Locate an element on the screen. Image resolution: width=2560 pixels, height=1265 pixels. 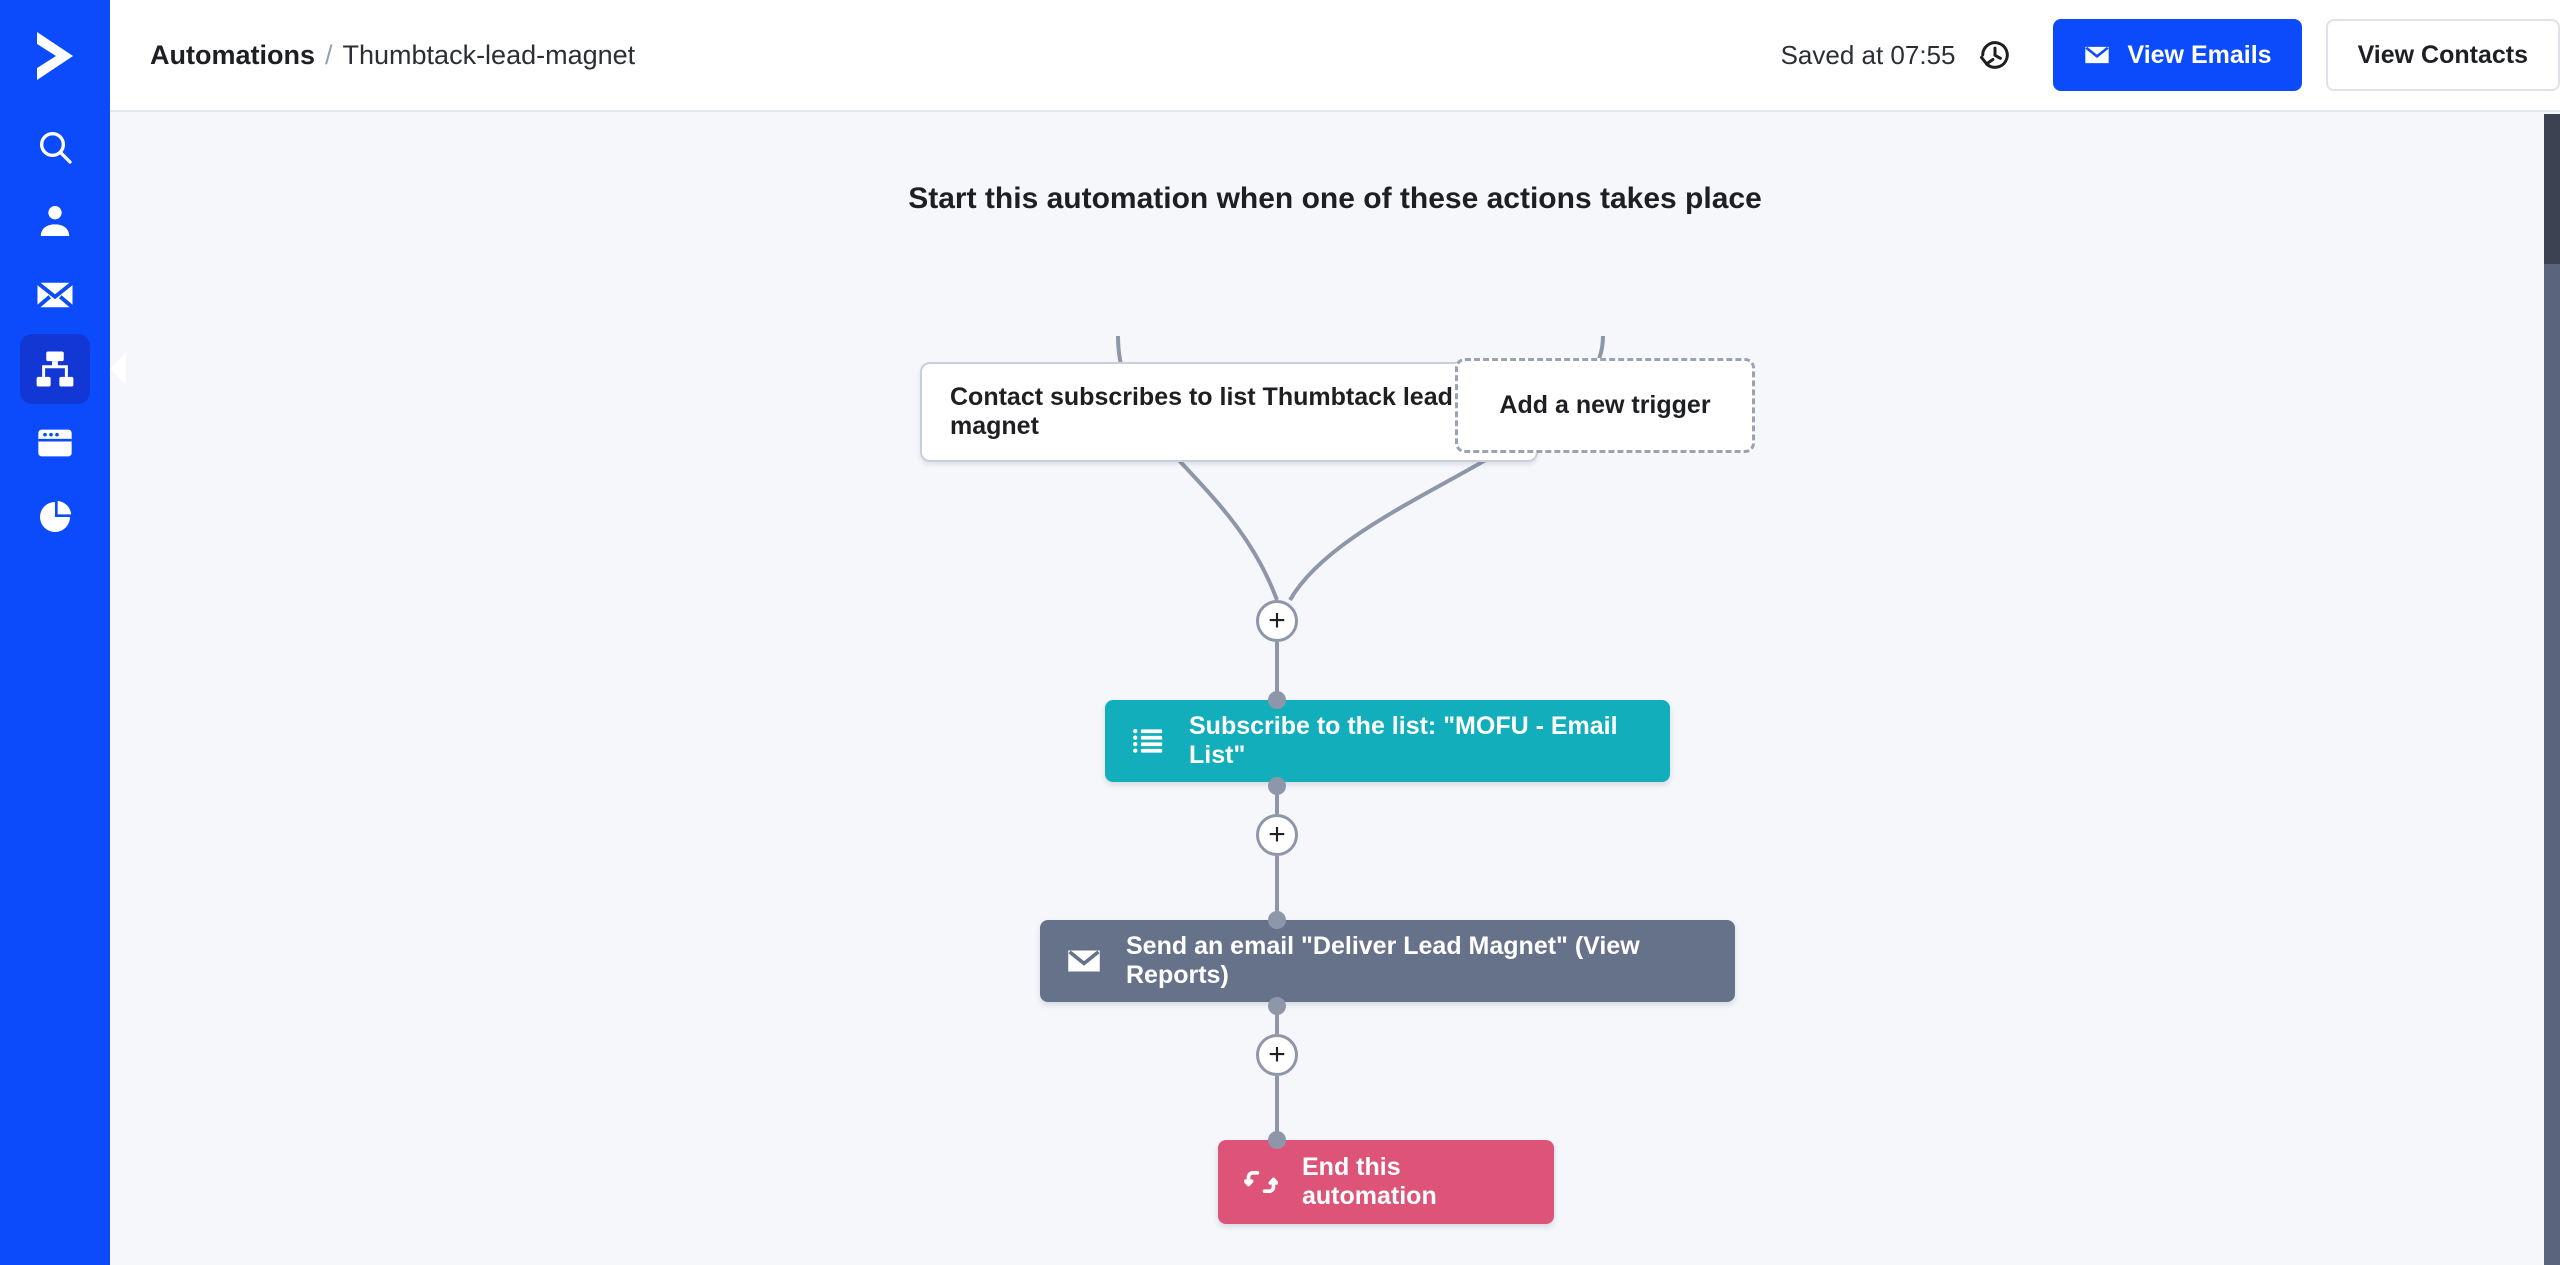
view-emails-button: View Emails is located at coordinates (2177, 55).